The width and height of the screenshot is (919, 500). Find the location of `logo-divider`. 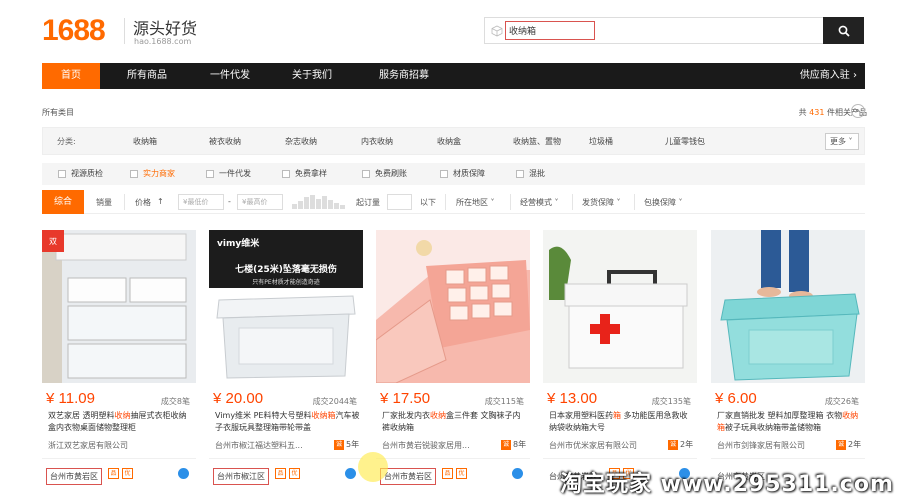

logo-divider is located at coordinates (124, 31).